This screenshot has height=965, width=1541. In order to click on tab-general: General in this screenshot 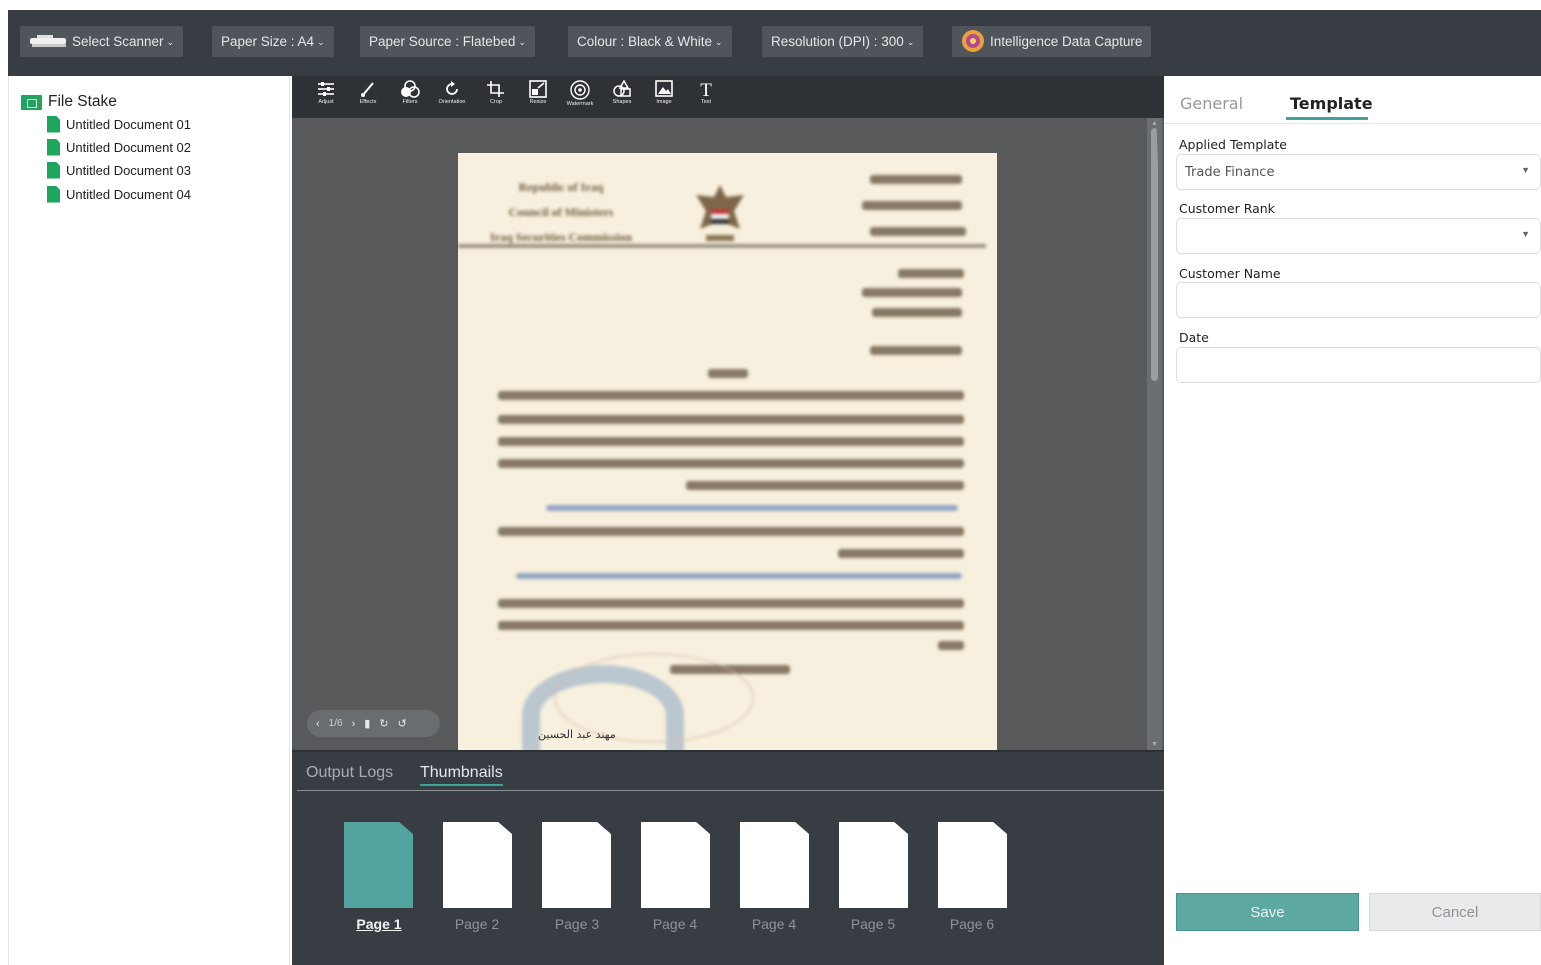, I will do `click(1211, 103)`.